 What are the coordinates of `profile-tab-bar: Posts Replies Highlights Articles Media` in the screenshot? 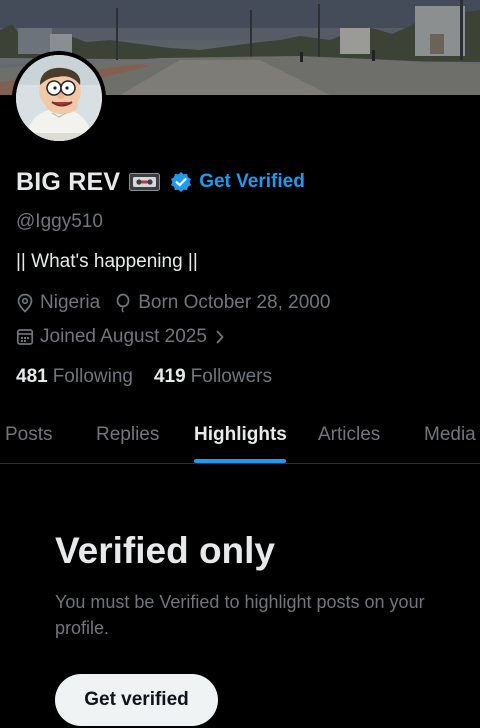 It's located at (240, 436).